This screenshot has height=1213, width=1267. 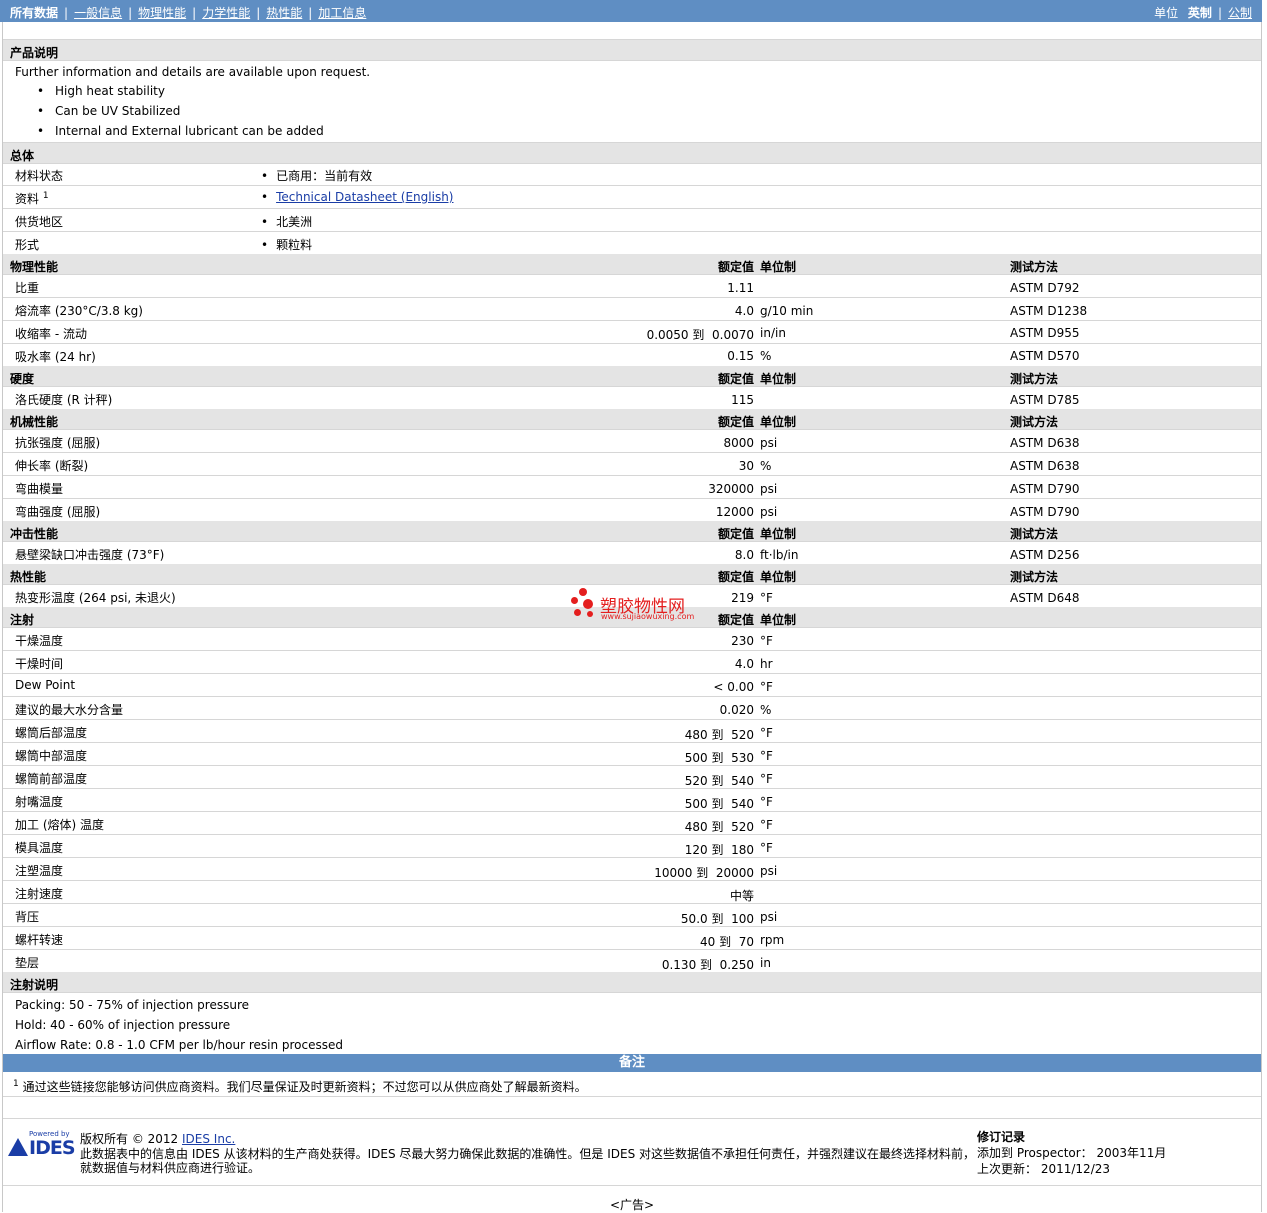 I want to click on row-value: 230, so click(x=742, y=641).